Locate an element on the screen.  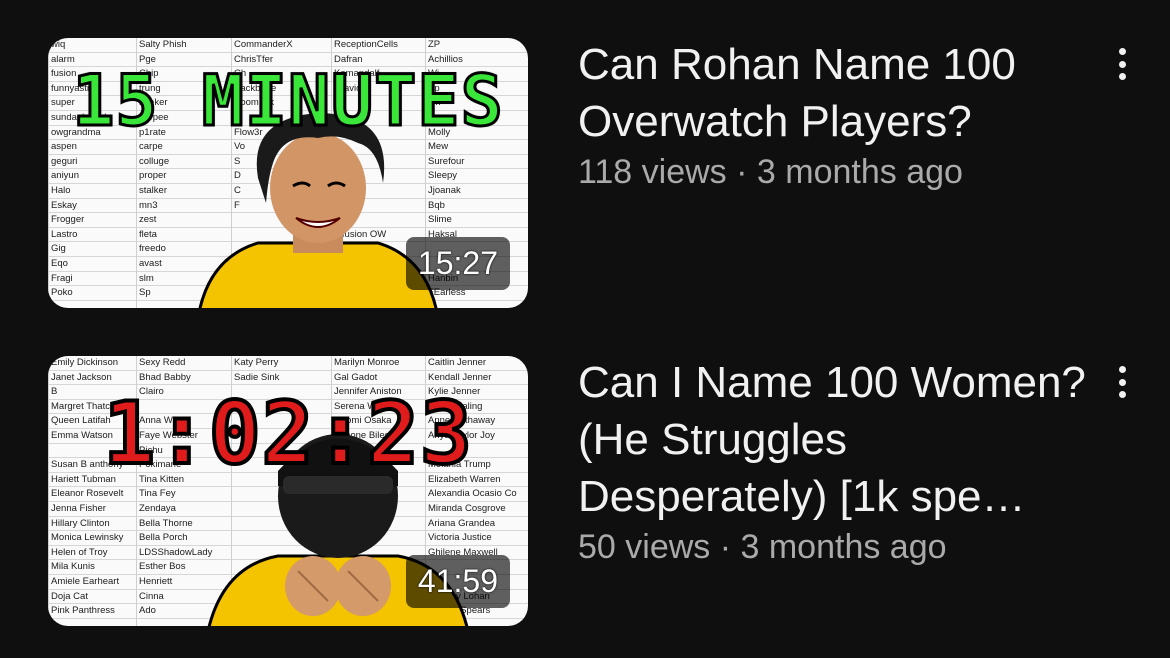
sheet-cell: Helen of Troy is located at coordinates (92, 553).